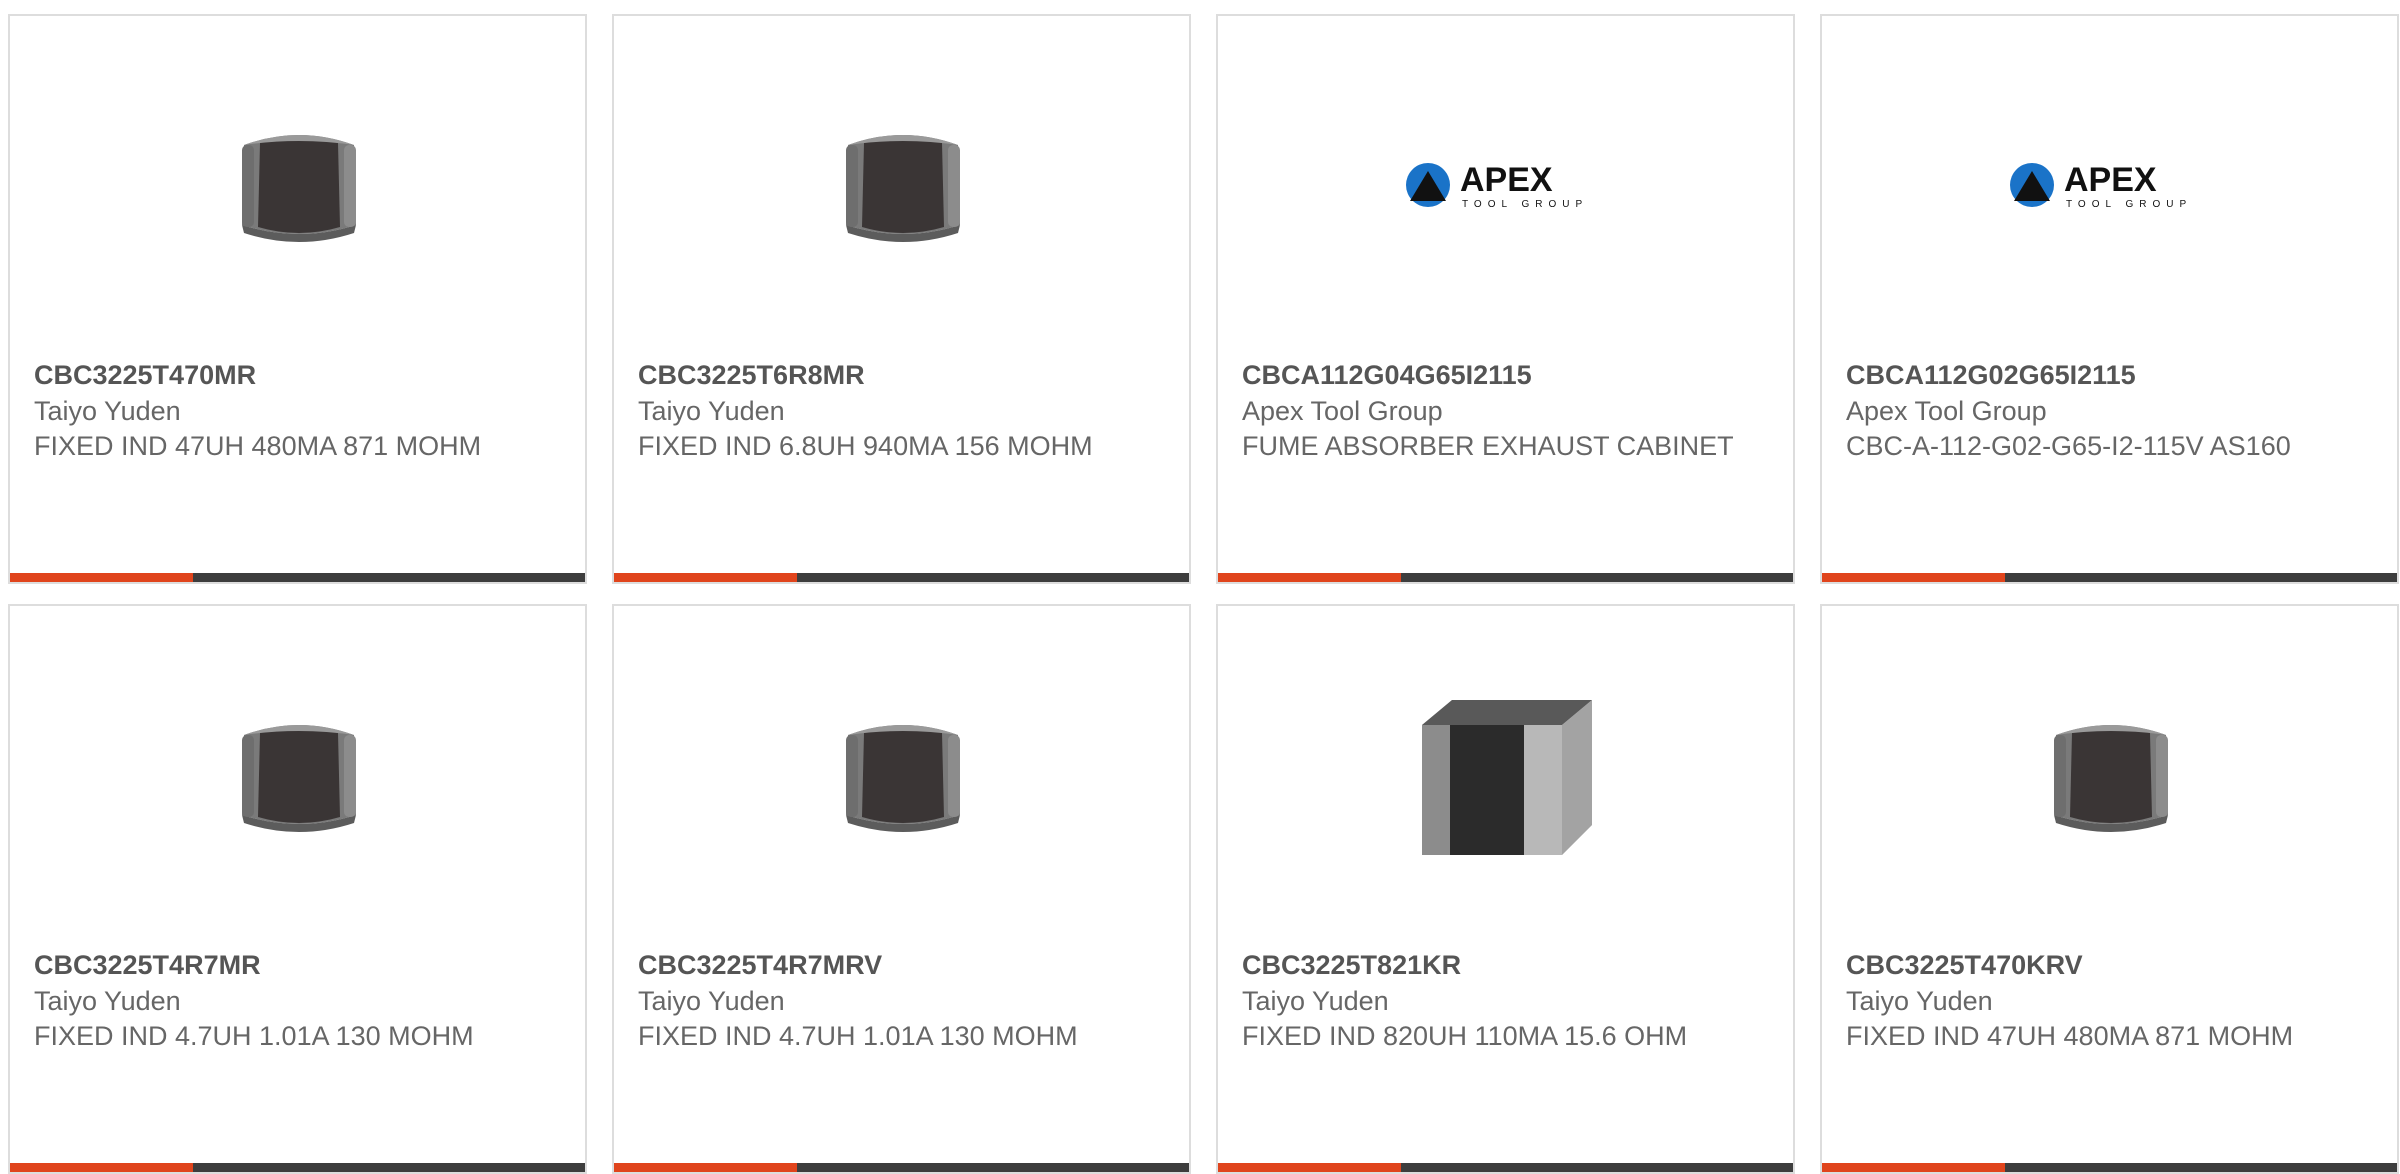 The width and height of the screenshot is (2400, 1174). What do you see at coordinates (1507, 777) in the screenshot?
I see `inductor-block-icon` at bounding box center [1507, 777].